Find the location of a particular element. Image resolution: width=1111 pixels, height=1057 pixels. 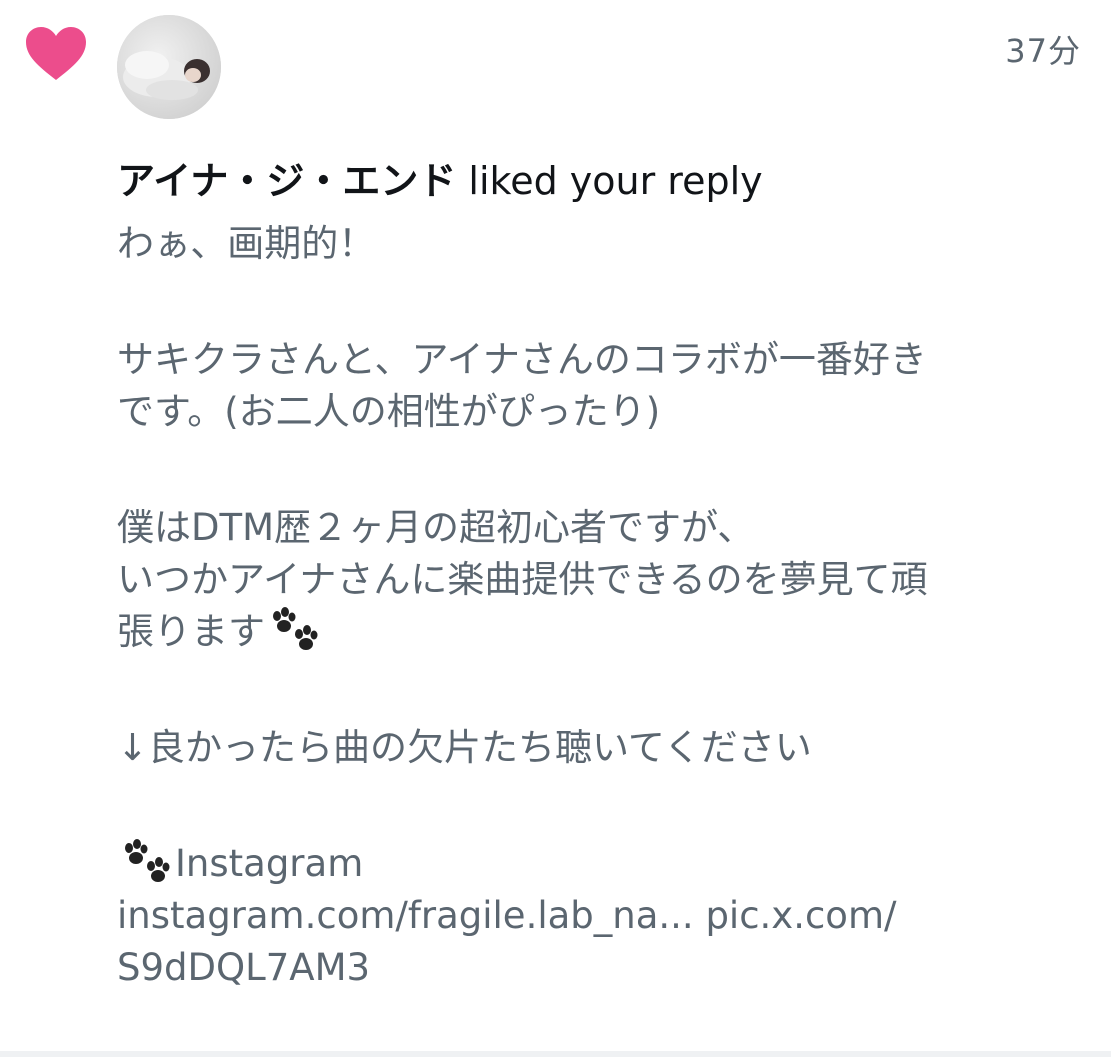

avatar is located at coordinates (169, 67).